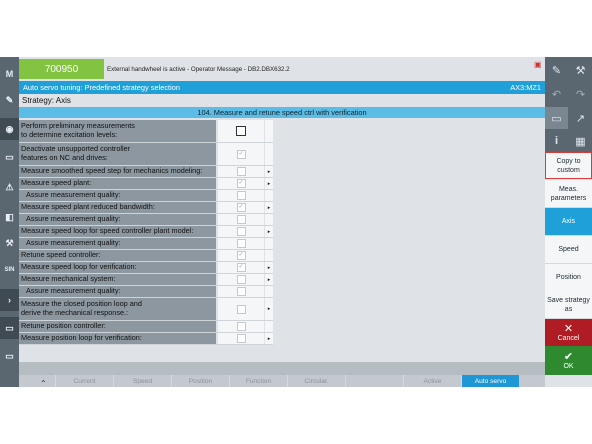 This screenshot has width=592, height=444. I want to click on window2-icon: ▭, so click(9, 356).